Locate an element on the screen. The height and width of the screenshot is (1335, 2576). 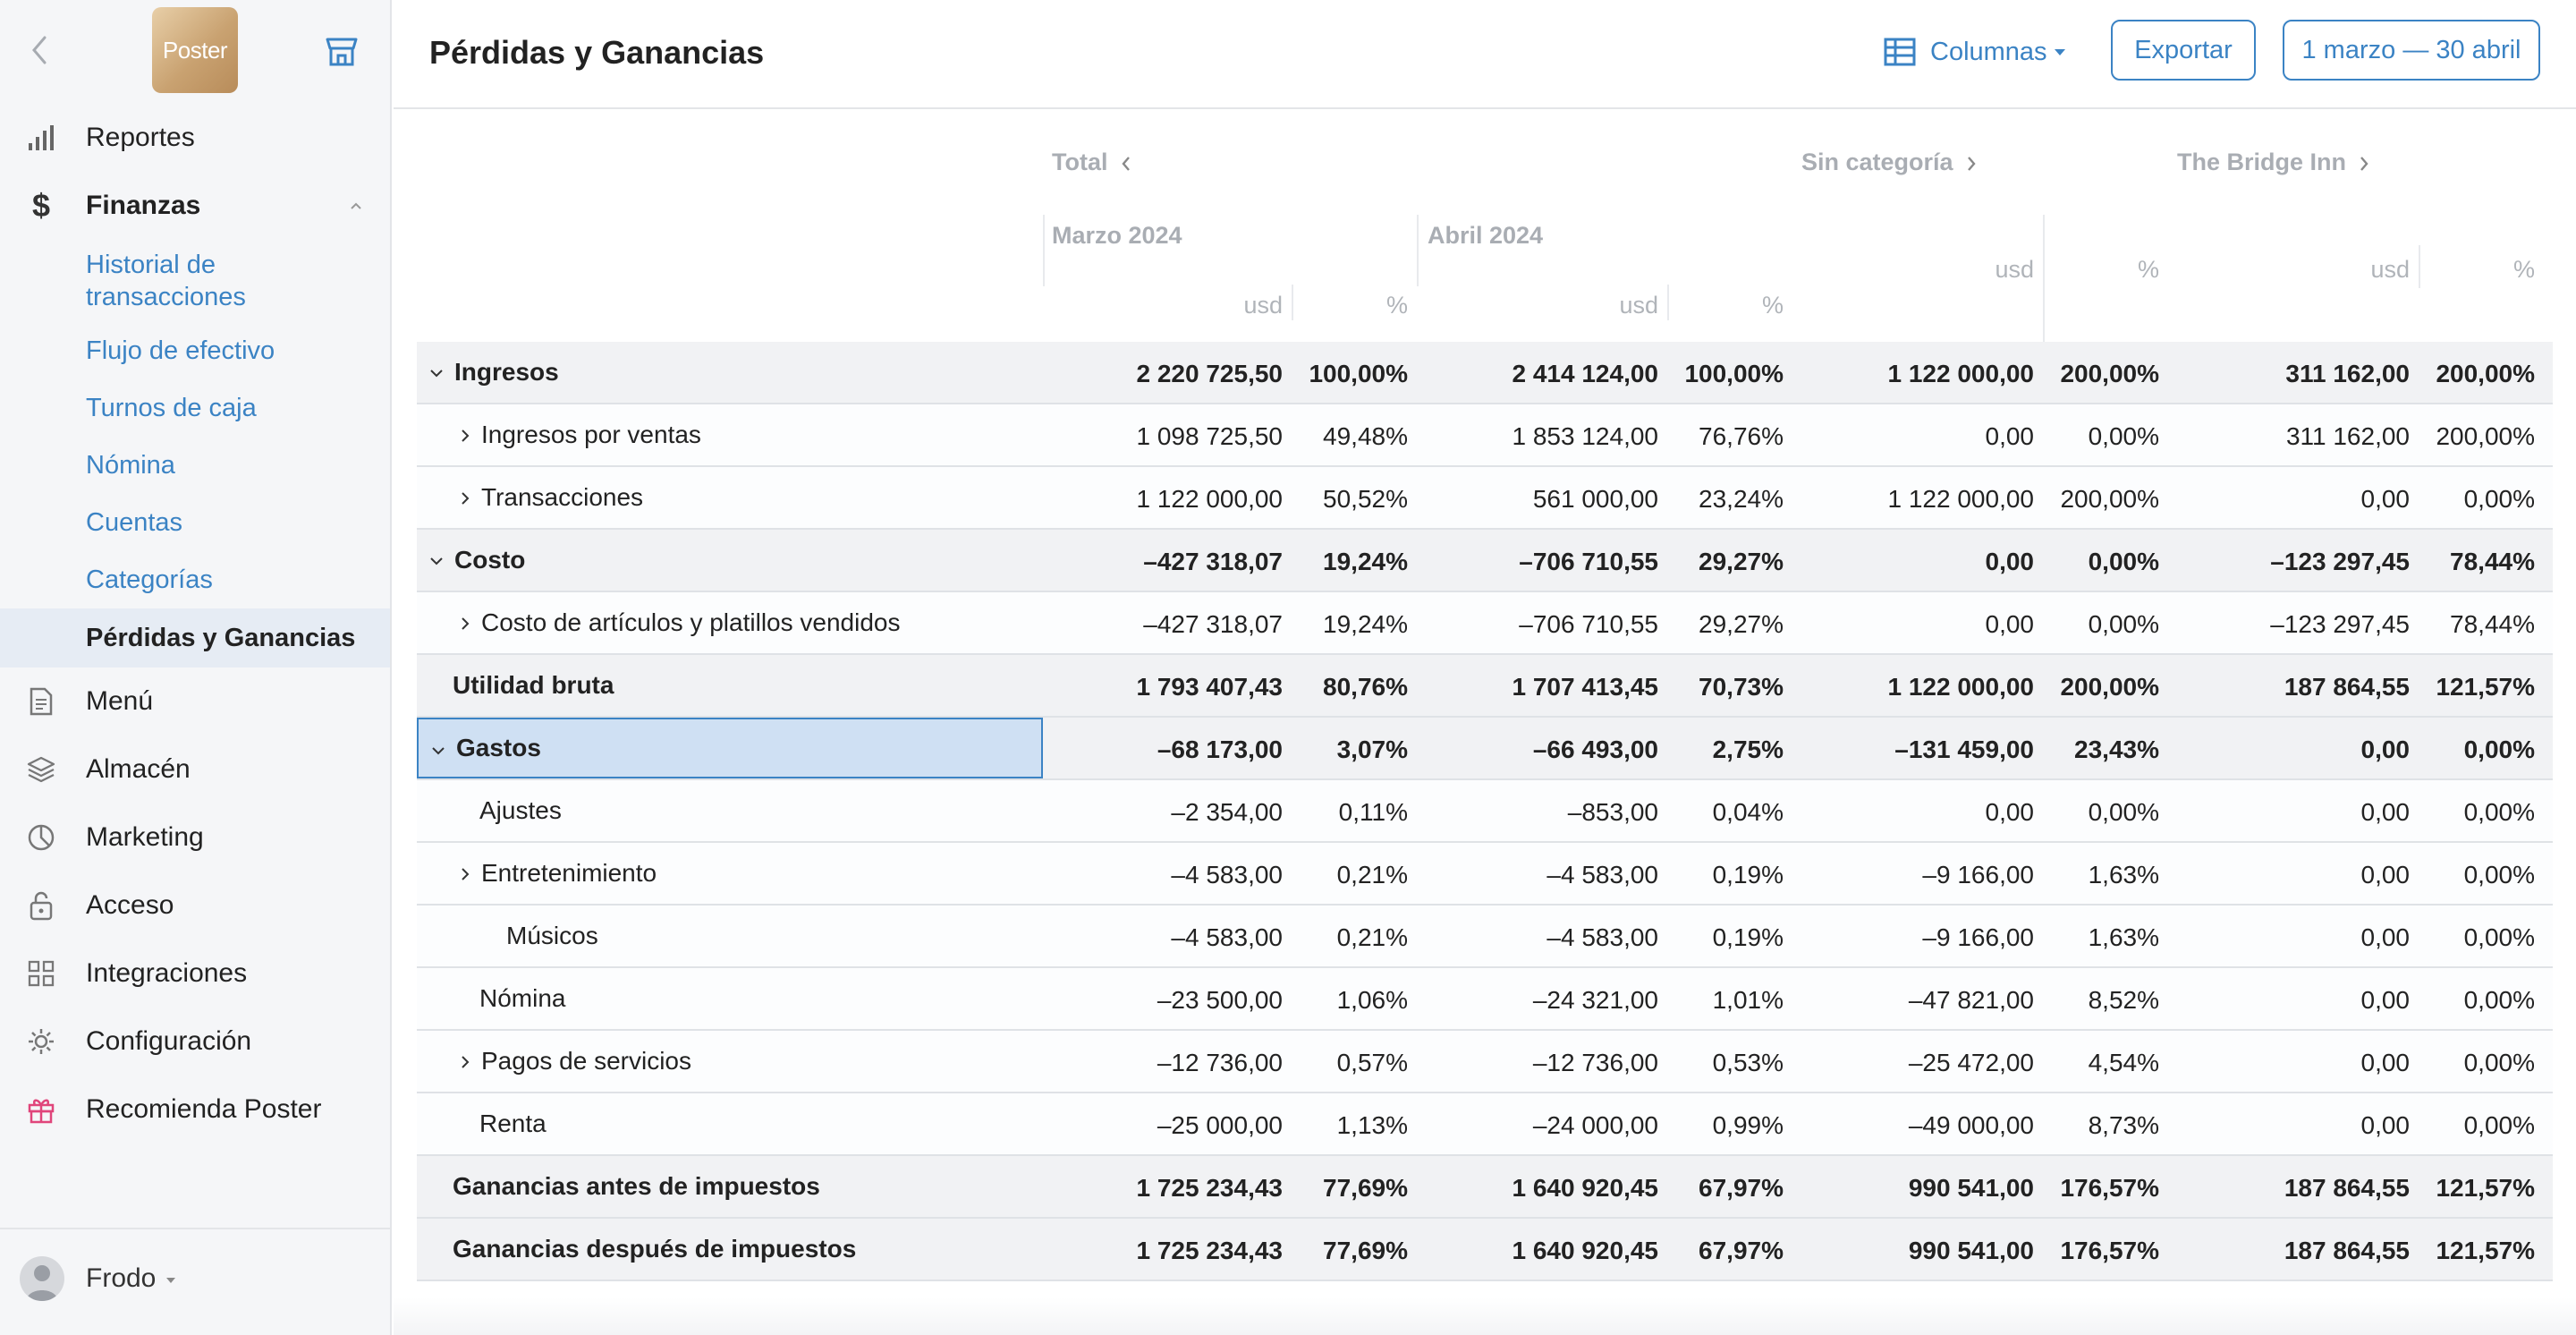
sidebar-item-almacen: Almacén is located at coordinates (195, 770).